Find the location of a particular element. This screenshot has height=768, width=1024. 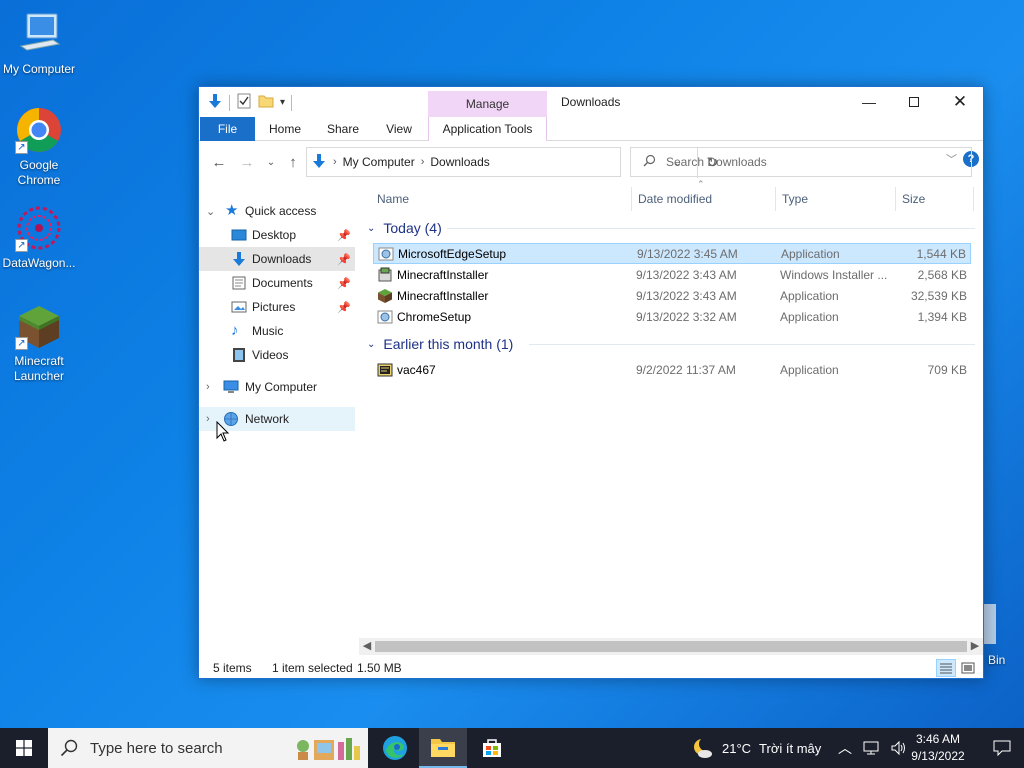

nav-item-documents: Documents 📌 is located at coordinates (277, 283).